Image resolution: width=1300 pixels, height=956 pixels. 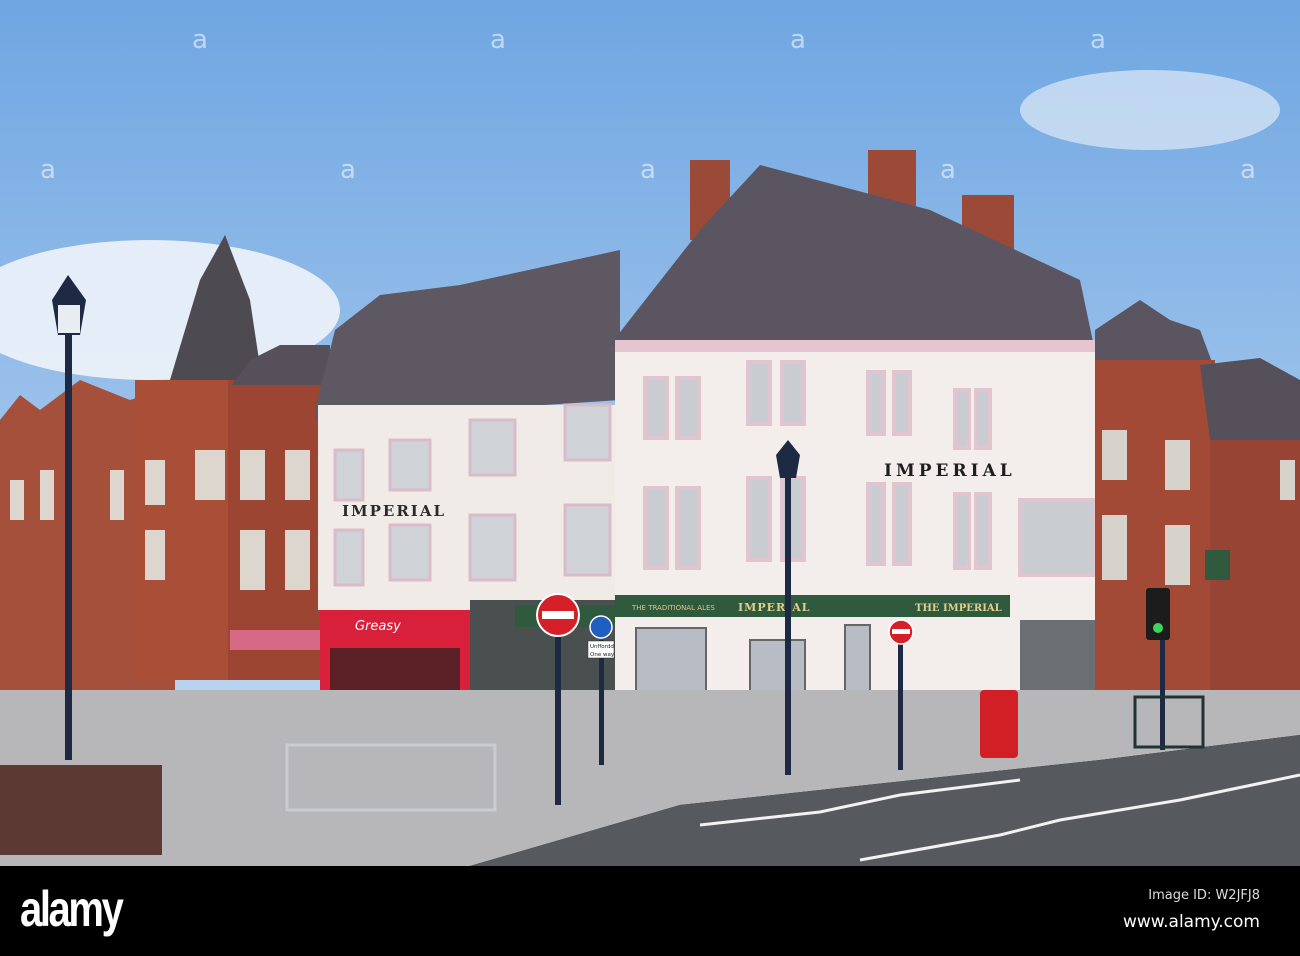 What do you see at coordinates (950, 471) in the screenshot?
I see `building-name-main: IMPERIAL` at bounding box center [950, 471].